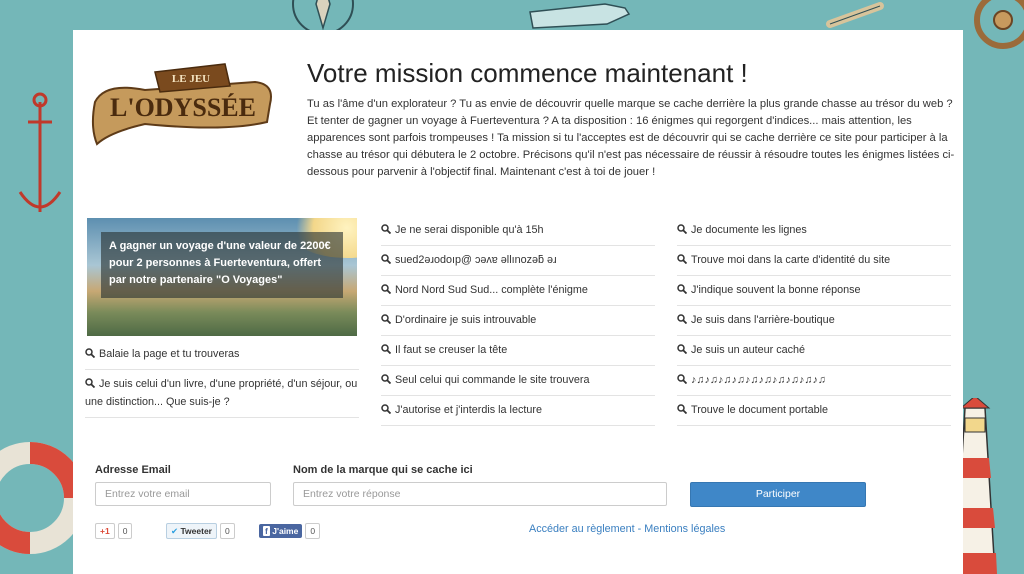 The height and width of the screenshot is (574, 1024). What do you see at coordinates (778, 494) in the screenshot?
I see `participate-button: Participer` at bounding box center [778, 494].